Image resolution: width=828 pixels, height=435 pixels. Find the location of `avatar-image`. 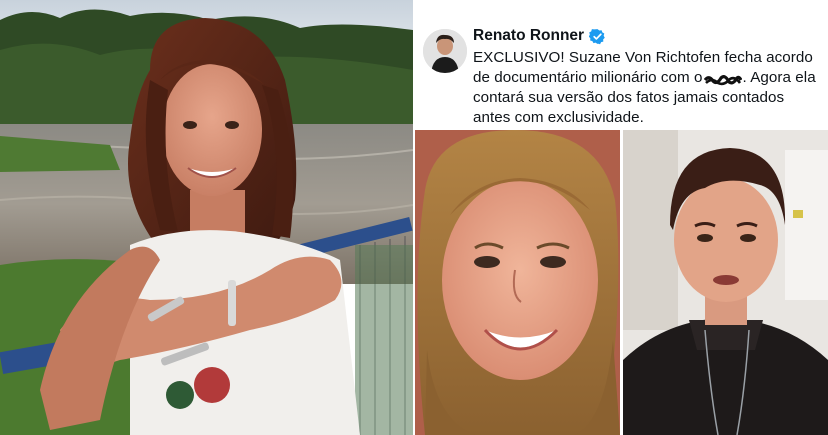

avatar-image is located at coordinates (445, 51).